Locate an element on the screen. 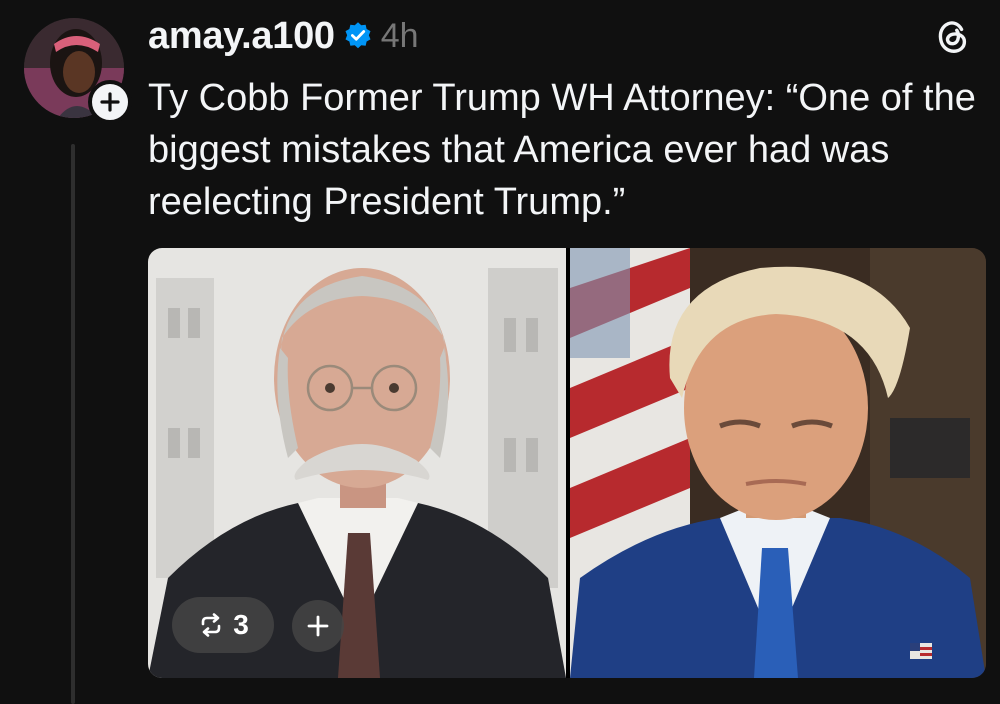 The width and height of the screenshot is (1000, 704). threads-logo-icon is located at coordinates (953, 37).